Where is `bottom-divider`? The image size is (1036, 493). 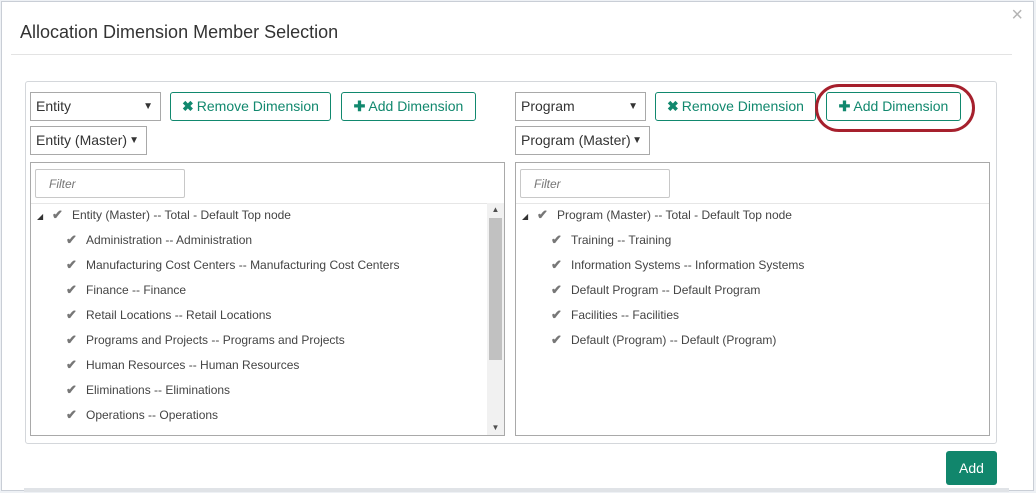
bottom-divider is located at coordinates (516, 490).